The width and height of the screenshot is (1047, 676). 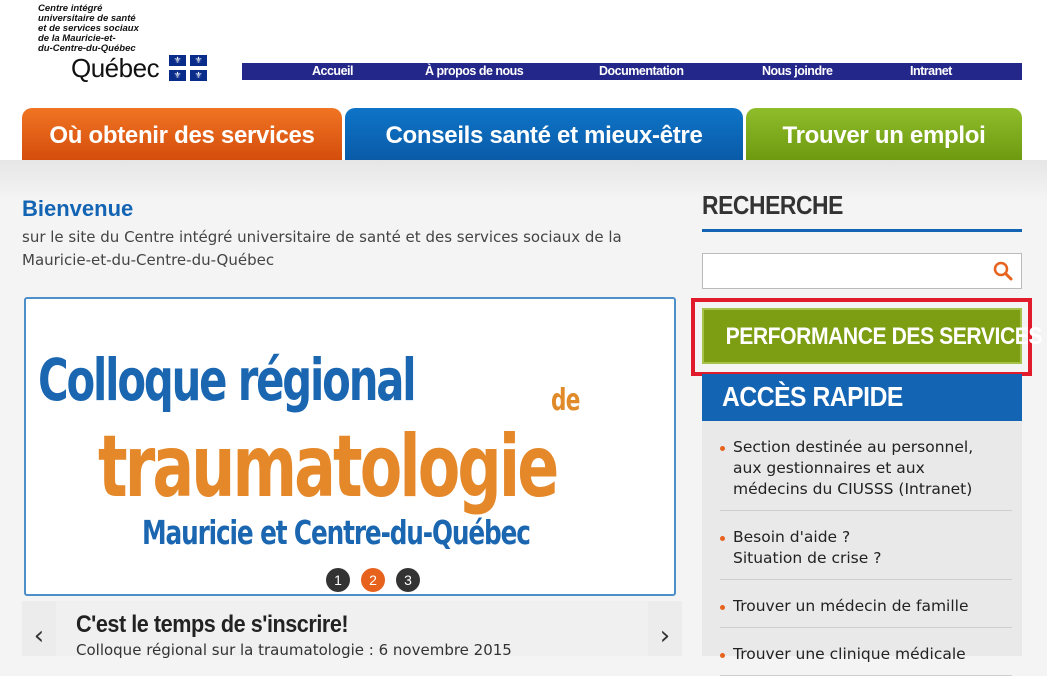 I want to click on quick-access-title-text: ACCÈS RAPIDE, so click(x=812, y=396).